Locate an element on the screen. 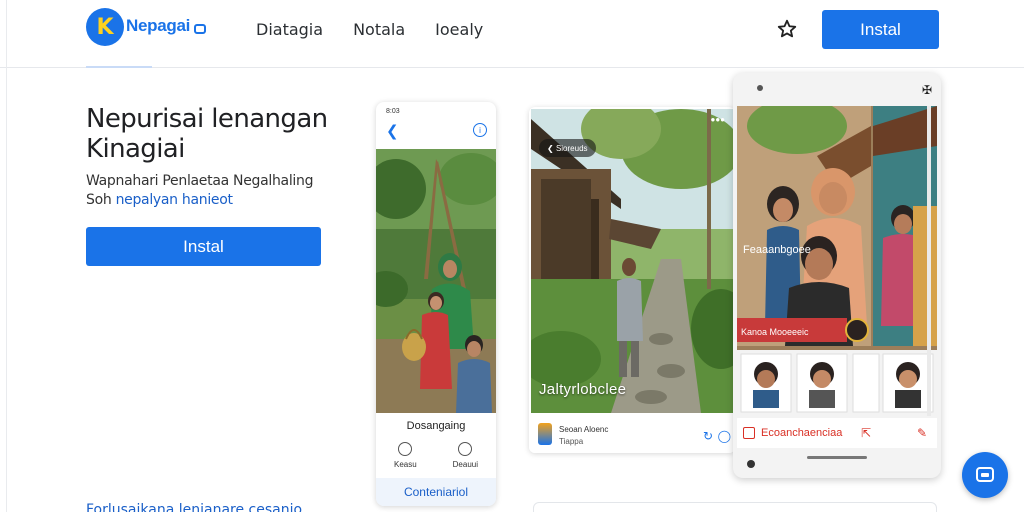 The width and height of the screenshot is (1024, 512). card-label: Ecoanchaenciaa is located at coordinates (802, 433).